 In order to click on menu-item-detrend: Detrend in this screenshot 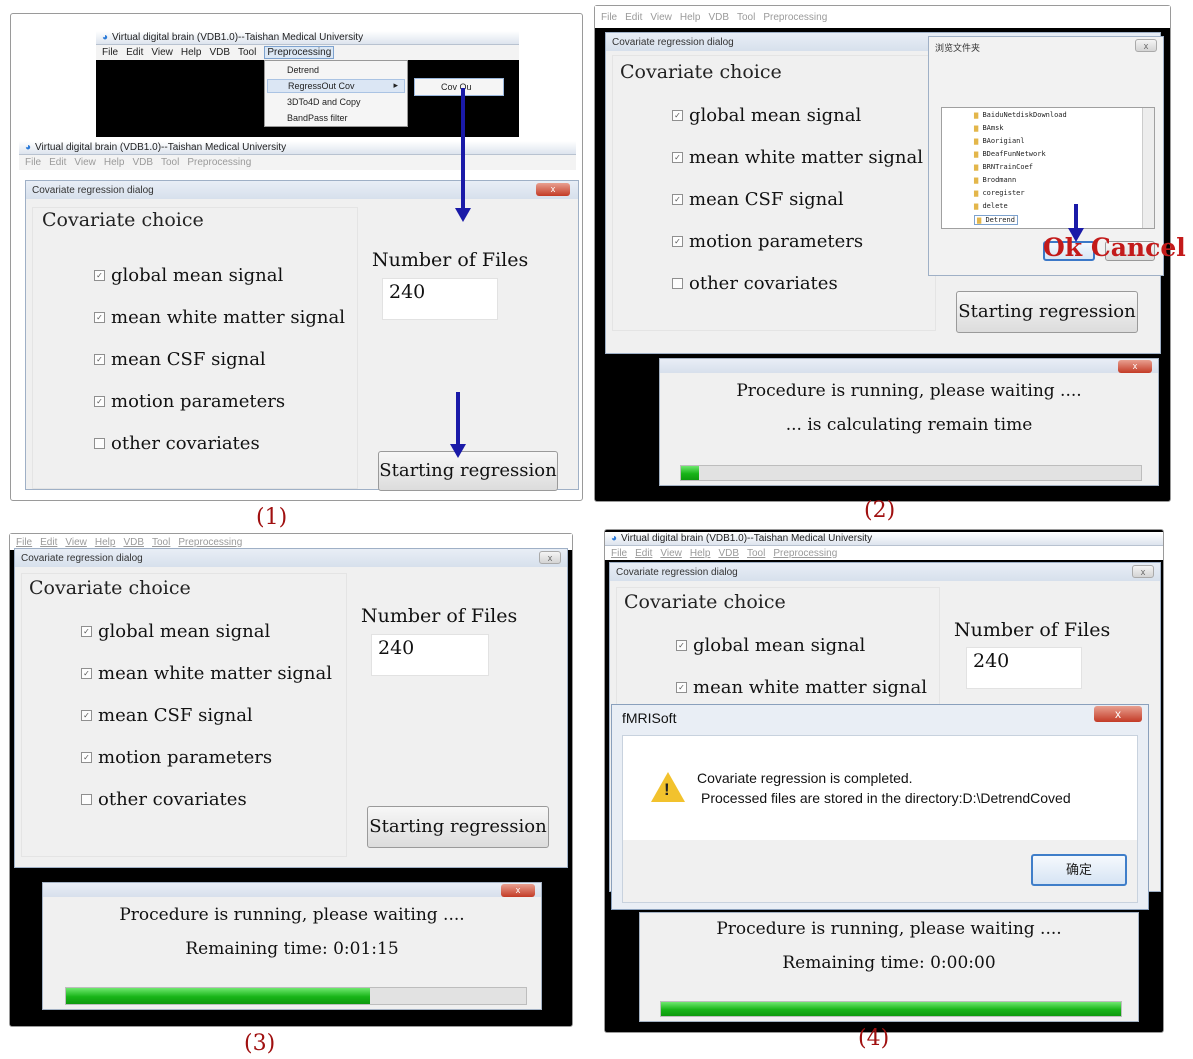, I will do `click(303, 70)`.